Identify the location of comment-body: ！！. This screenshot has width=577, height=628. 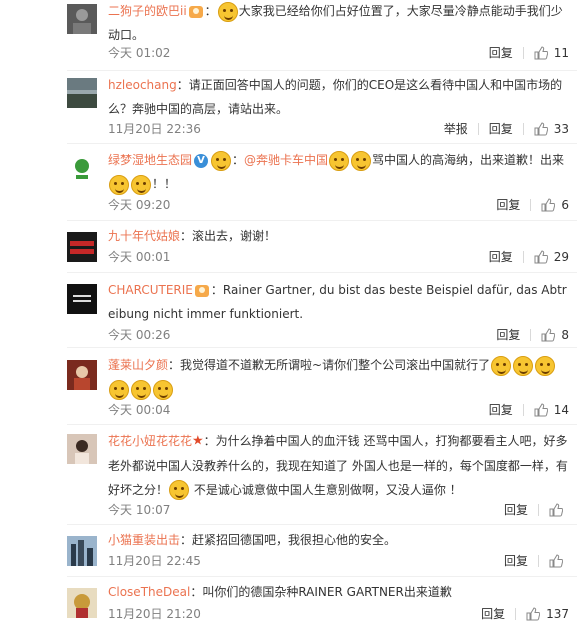
(164, 184).